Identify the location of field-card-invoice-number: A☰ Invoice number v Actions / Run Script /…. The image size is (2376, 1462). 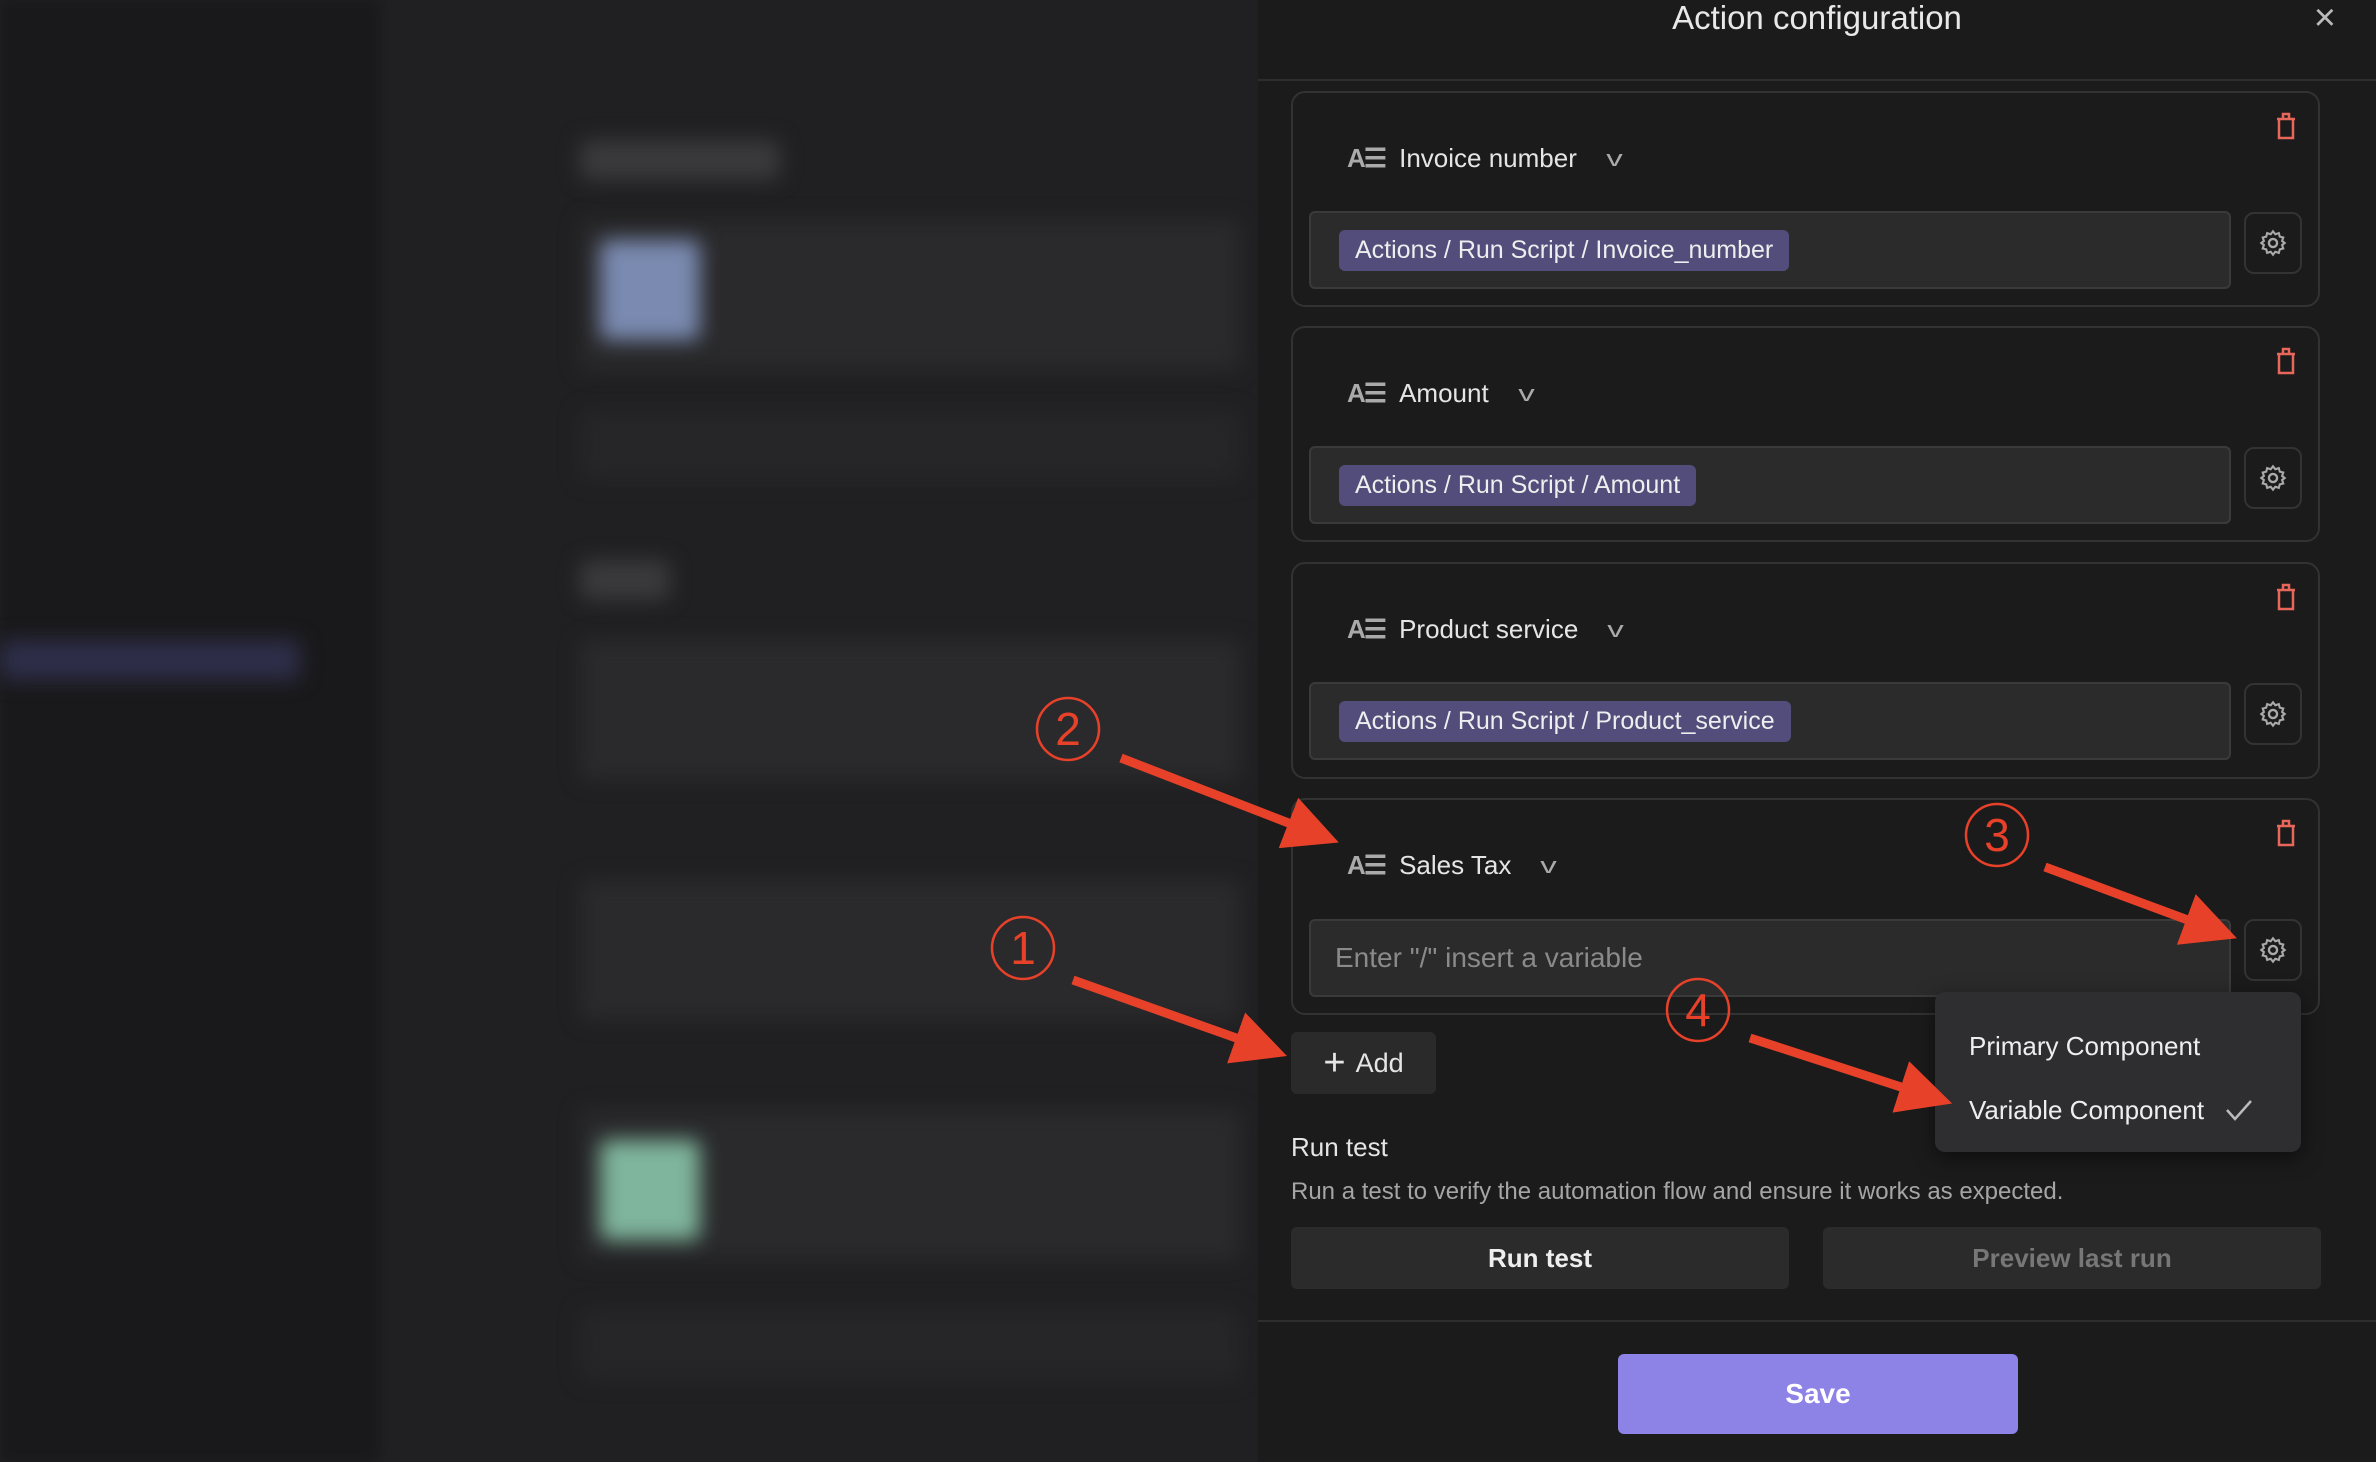
(1805, 199).